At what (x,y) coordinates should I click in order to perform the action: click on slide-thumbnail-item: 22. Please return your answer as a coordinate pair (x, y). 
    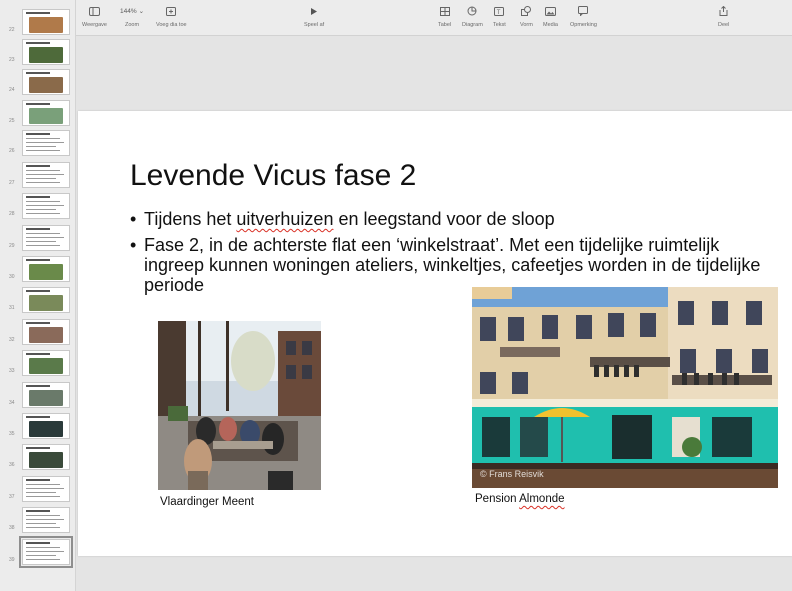
    Looking at the image, I should click on (37, 22).